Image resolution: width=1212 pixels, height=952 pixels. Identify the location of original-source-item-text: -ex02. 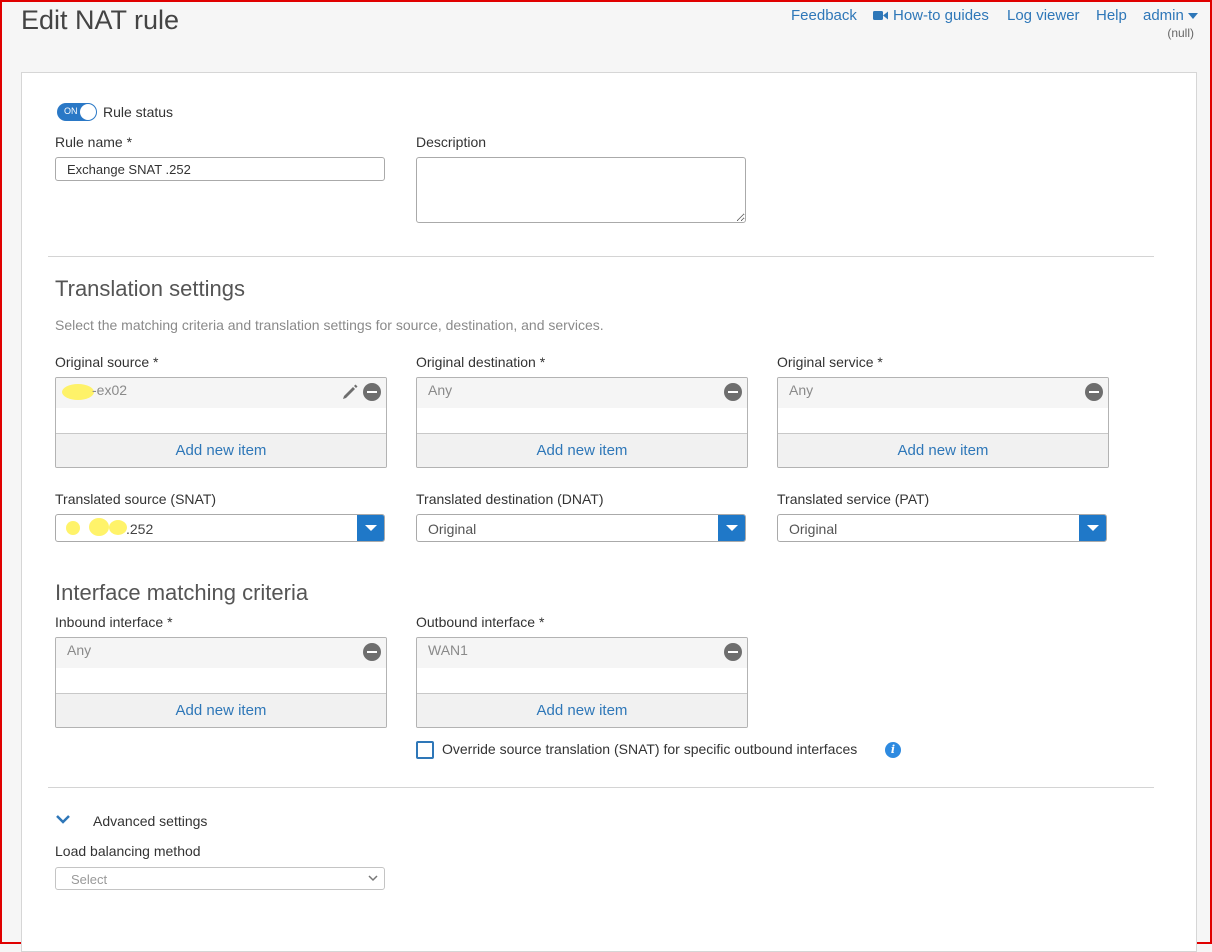
(110, 390).